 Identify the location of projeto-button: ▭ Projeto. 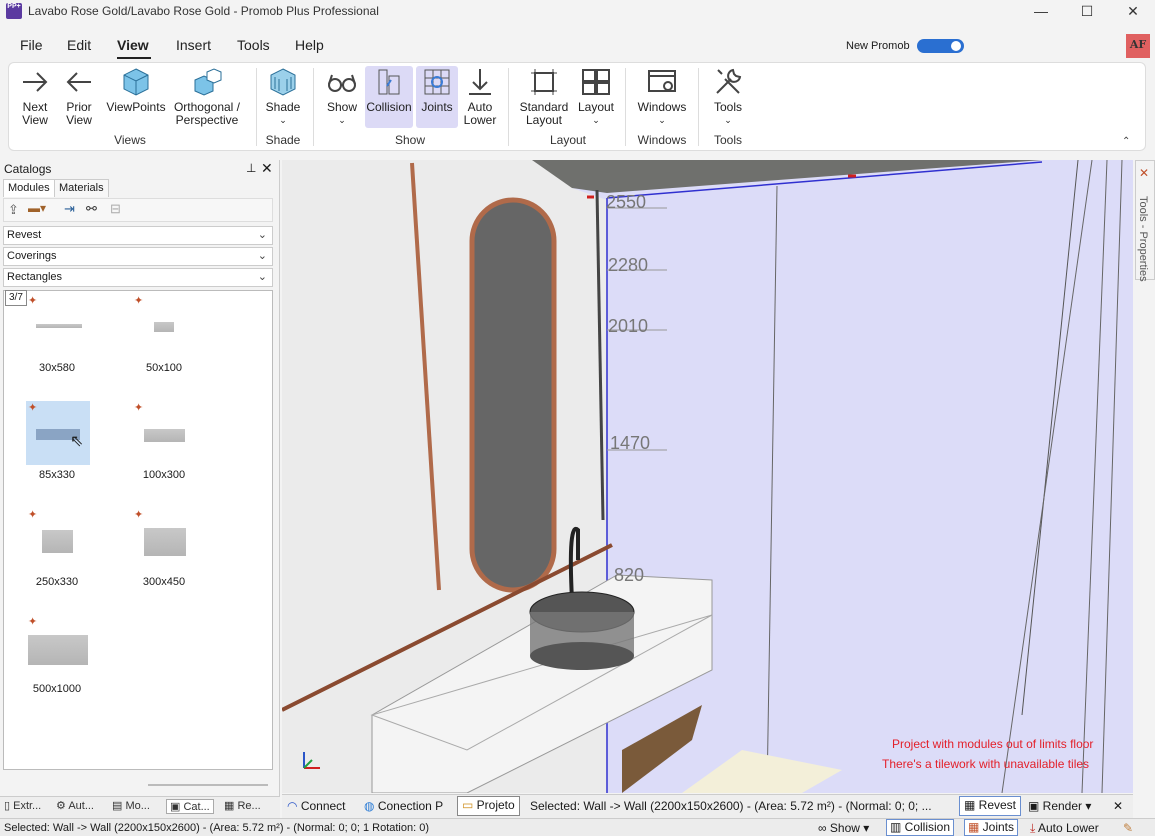
(488, 806).